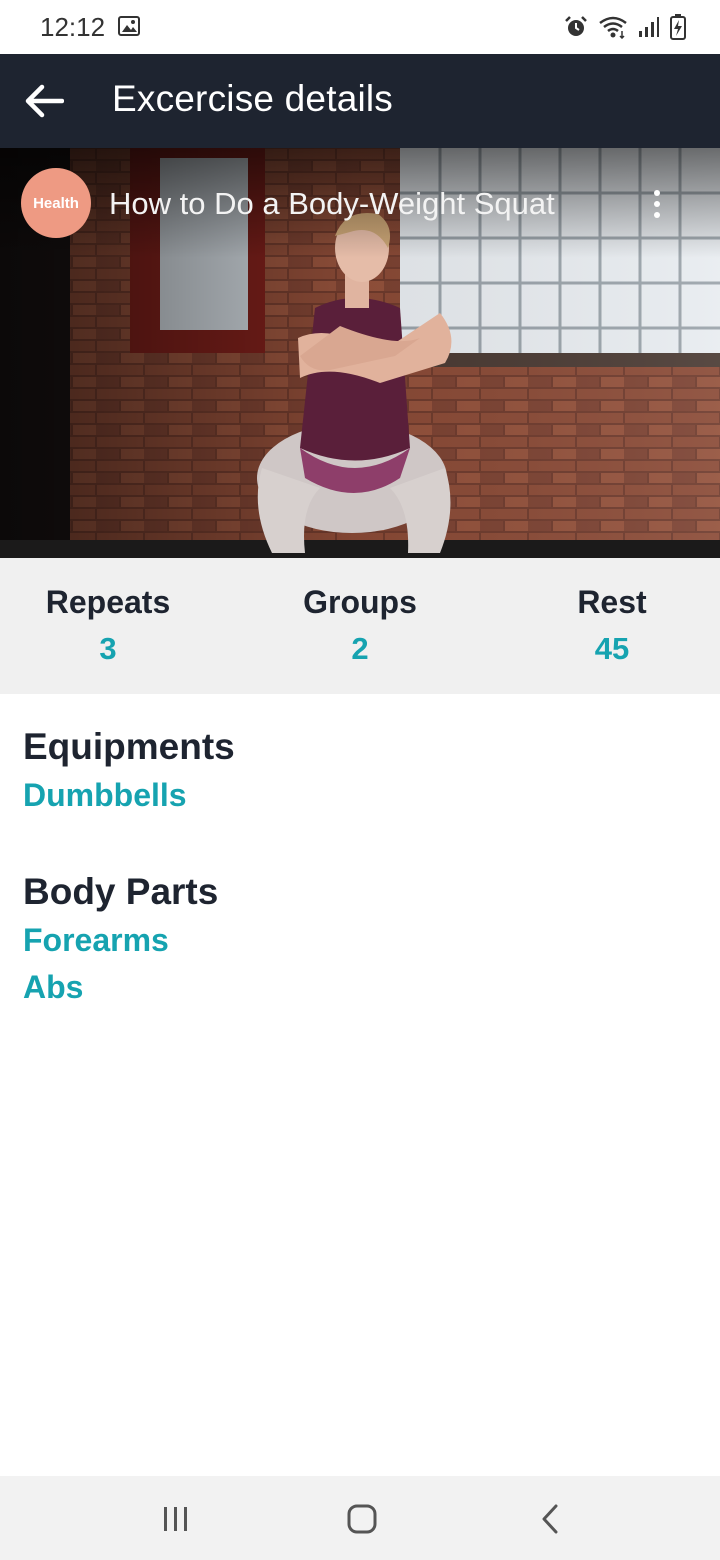 The image size is (720, 1560). I want to click on stat-groups: Groups 2, so click(360, 625).